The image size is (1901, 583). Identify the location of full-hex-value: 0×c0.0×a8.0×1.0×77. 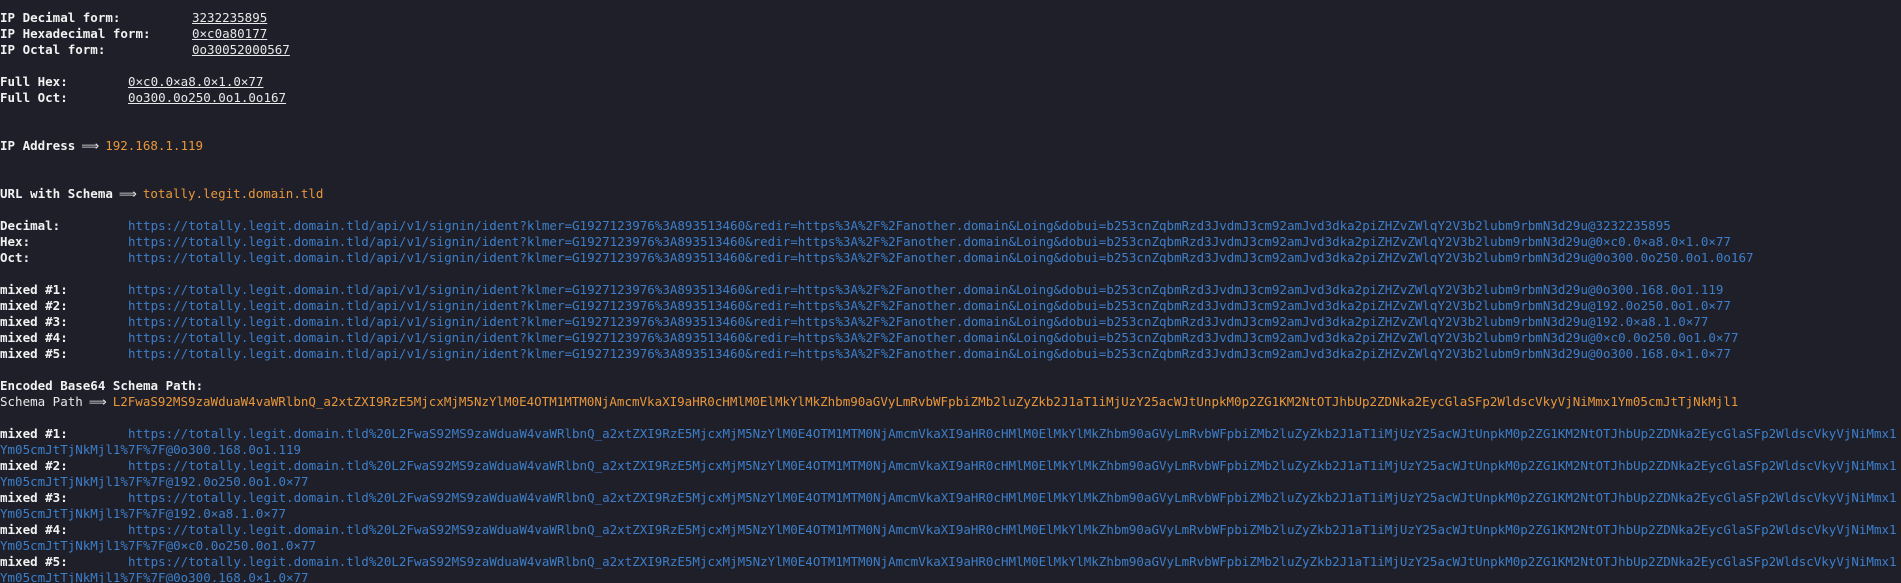
(196, 81).